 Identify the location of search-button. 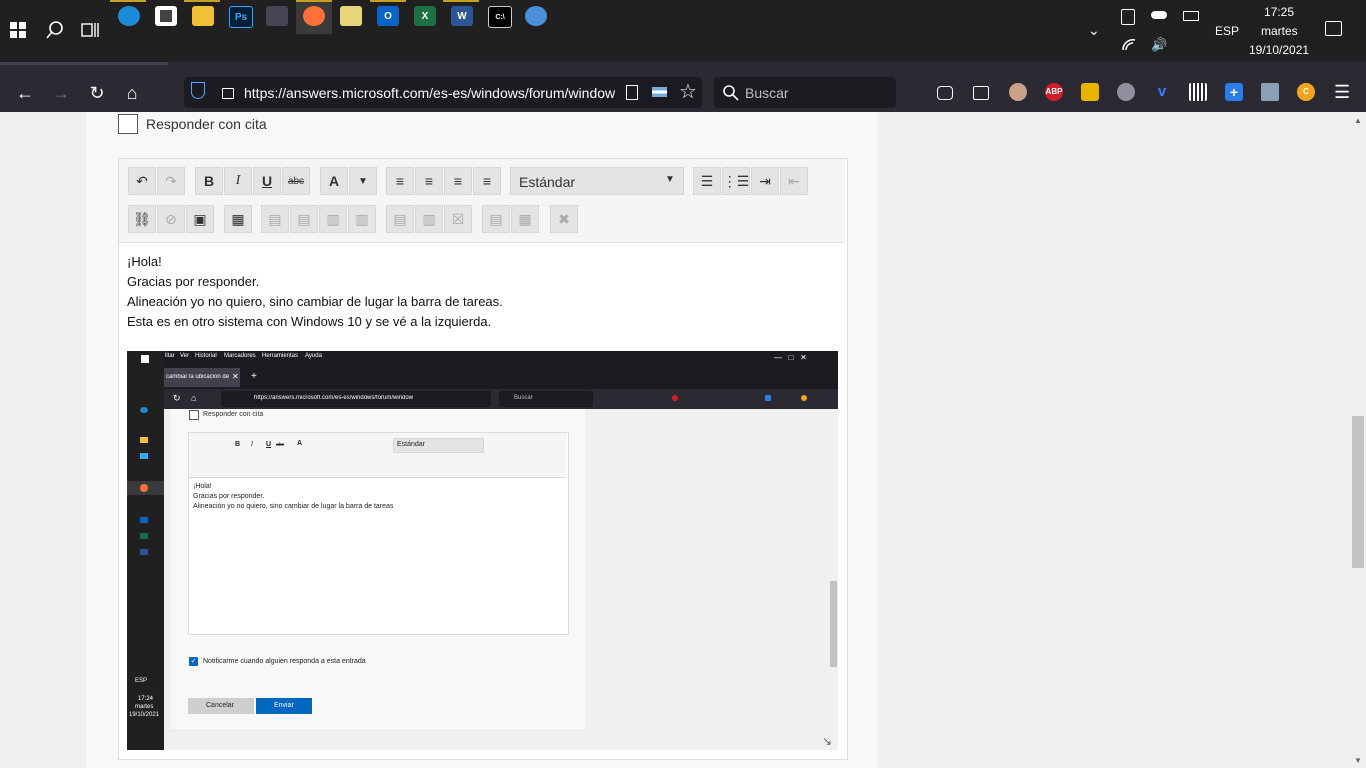
(55, 30).